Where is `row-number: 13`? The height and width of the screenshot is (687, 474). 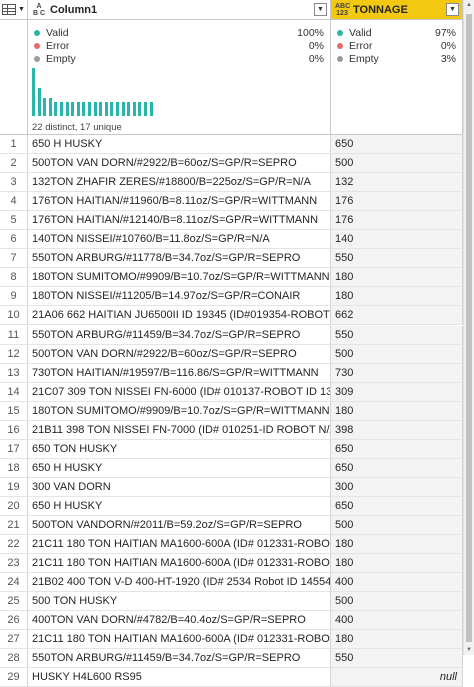 row-number: 13 is located at coordinates (14, 373).